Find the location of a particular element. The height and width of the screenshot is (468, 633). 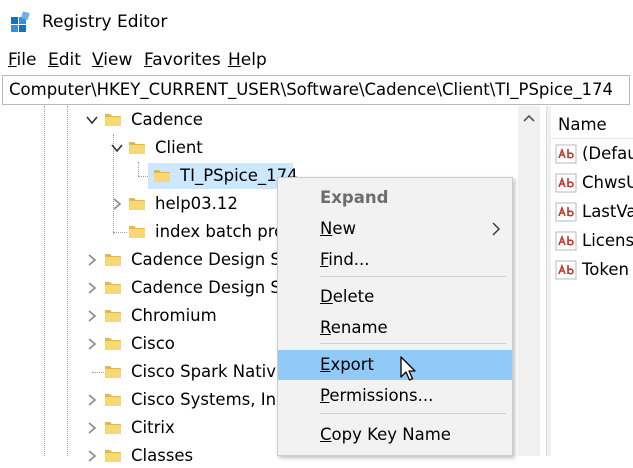

menu-item-label: New is located at coordinates (338, 228).